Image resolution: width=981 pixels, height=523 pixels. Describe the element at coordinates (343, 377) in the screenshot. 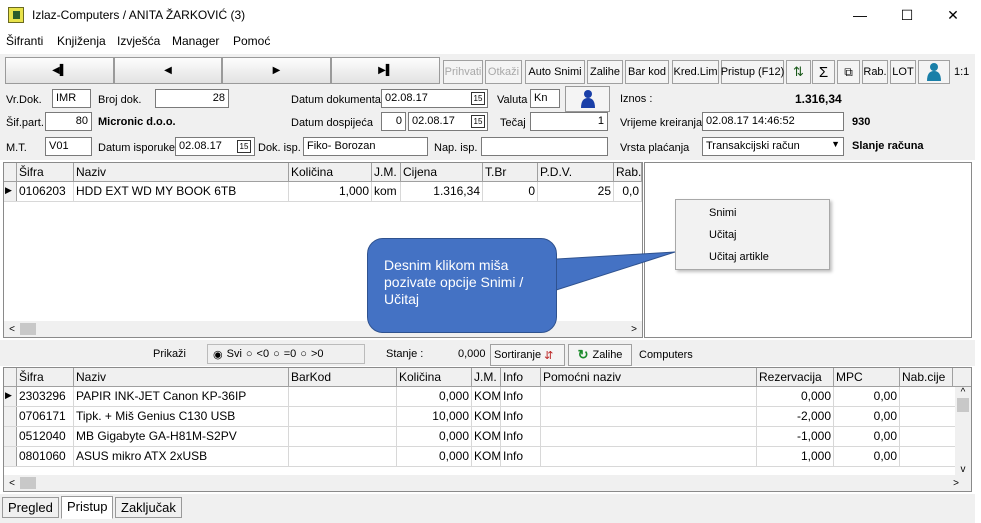

I see `col-barkod: BarKod` at that location.